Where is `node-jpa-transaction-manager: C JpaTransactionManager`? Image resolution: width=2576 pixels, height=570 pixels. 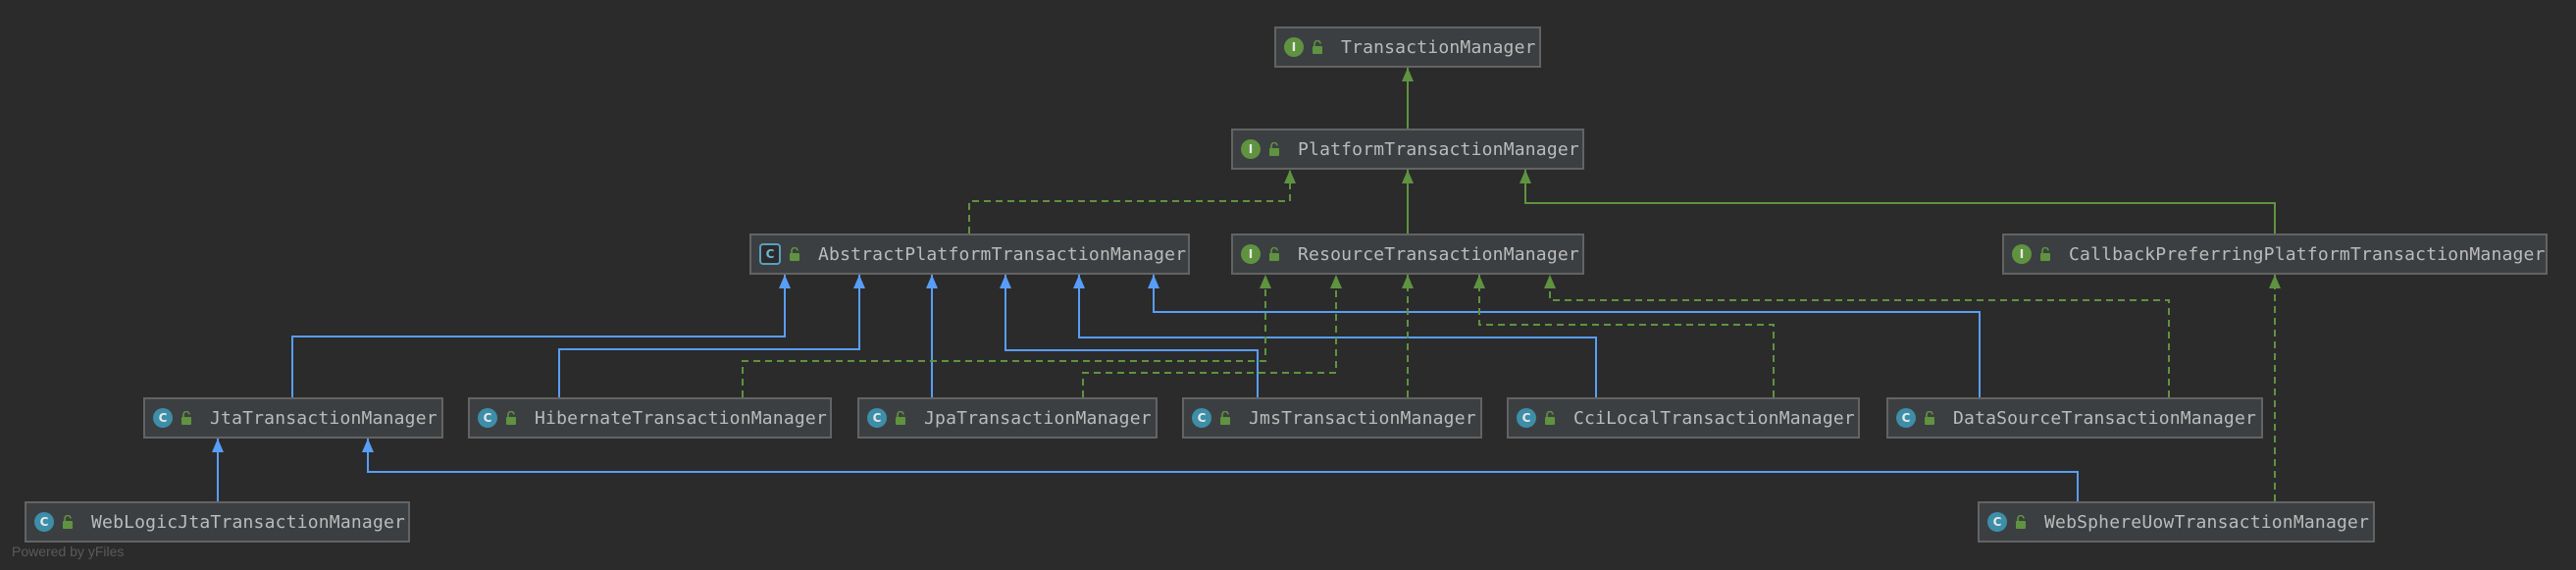
node-jpa-transaction-manager: C JpaTransactionManager is located at coordinates (1007, 418).